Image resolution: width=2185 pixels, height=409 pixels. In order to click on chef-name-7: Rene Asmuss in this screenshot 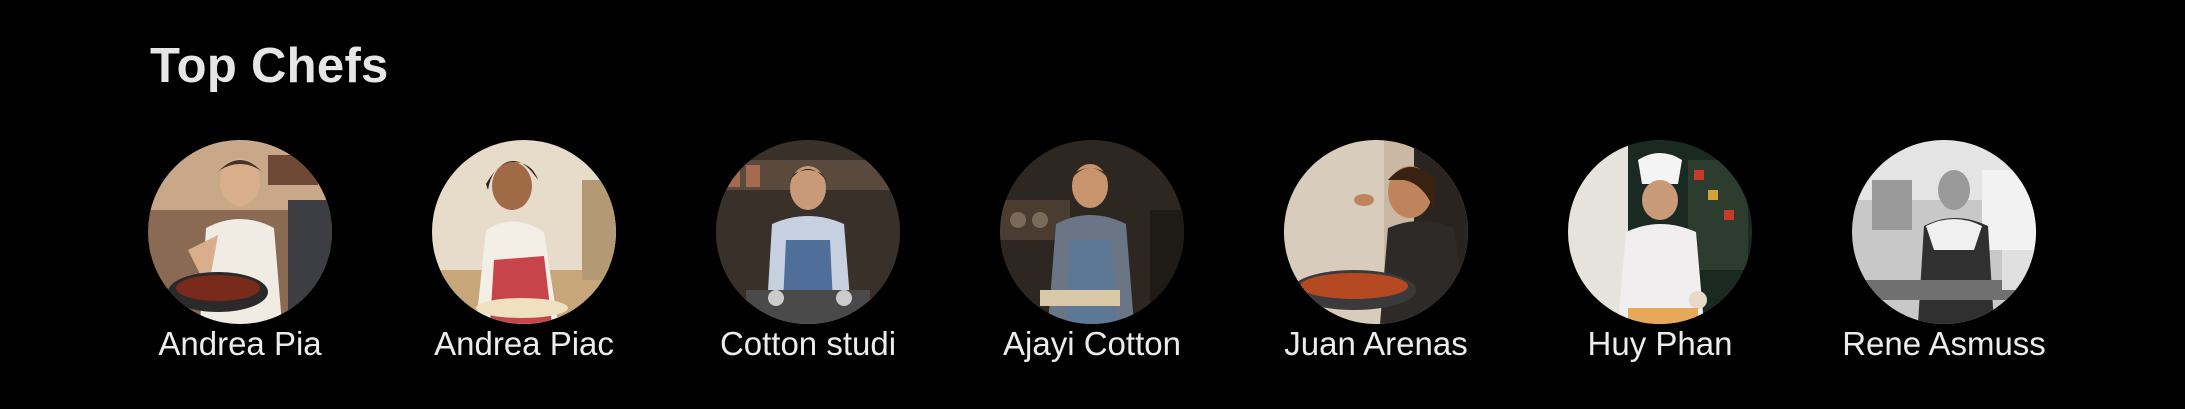, I will do `click(1944, 344)`.